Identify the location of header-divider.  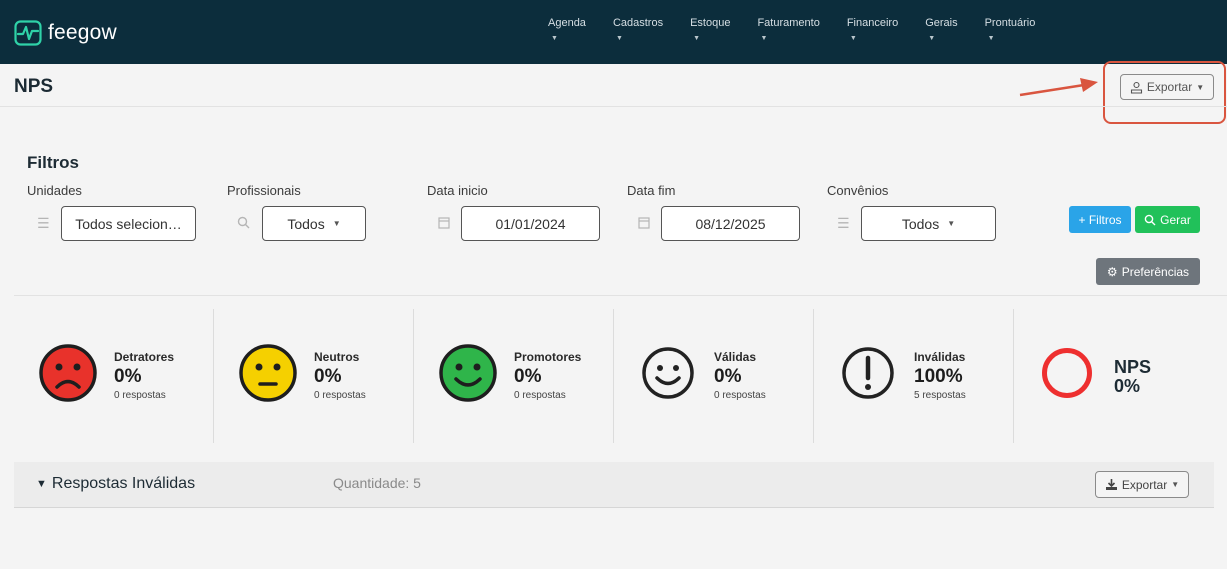
(613, 106).